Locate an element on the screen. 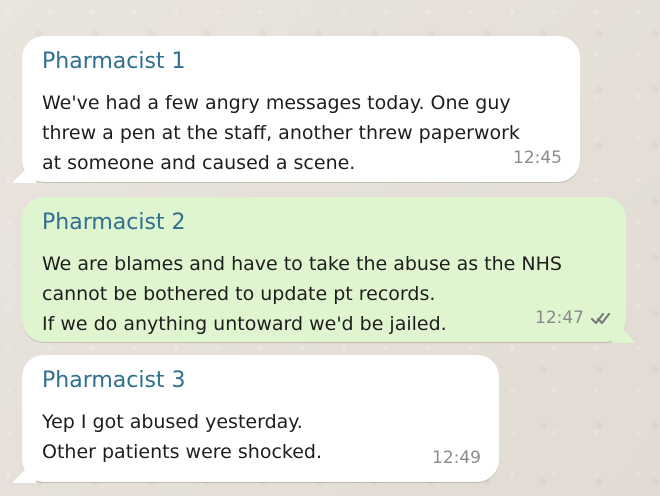 Image resolution: width=660 pixels, height=496 pixels. sender-name: Pharmacist 3 is located at coordinates (114, 380).